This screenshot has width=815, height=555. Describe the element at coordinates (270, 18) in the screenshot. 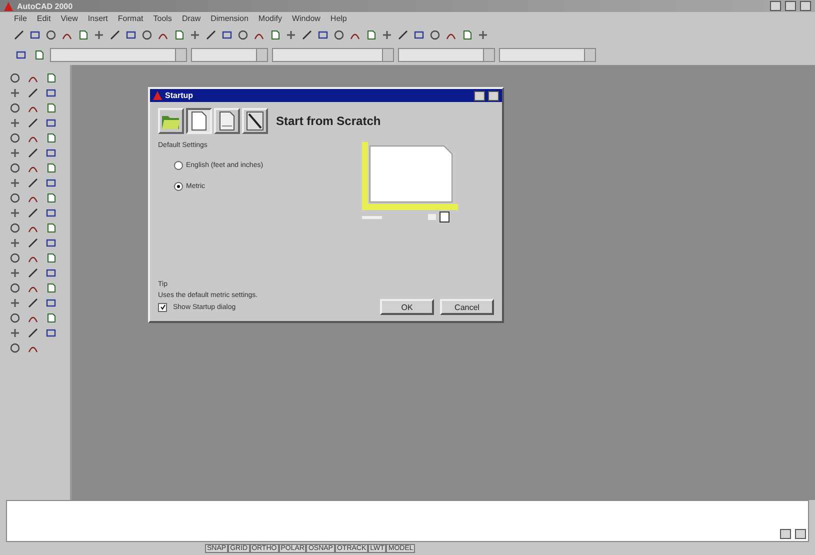

I see `menu-item: Modify` at that location.